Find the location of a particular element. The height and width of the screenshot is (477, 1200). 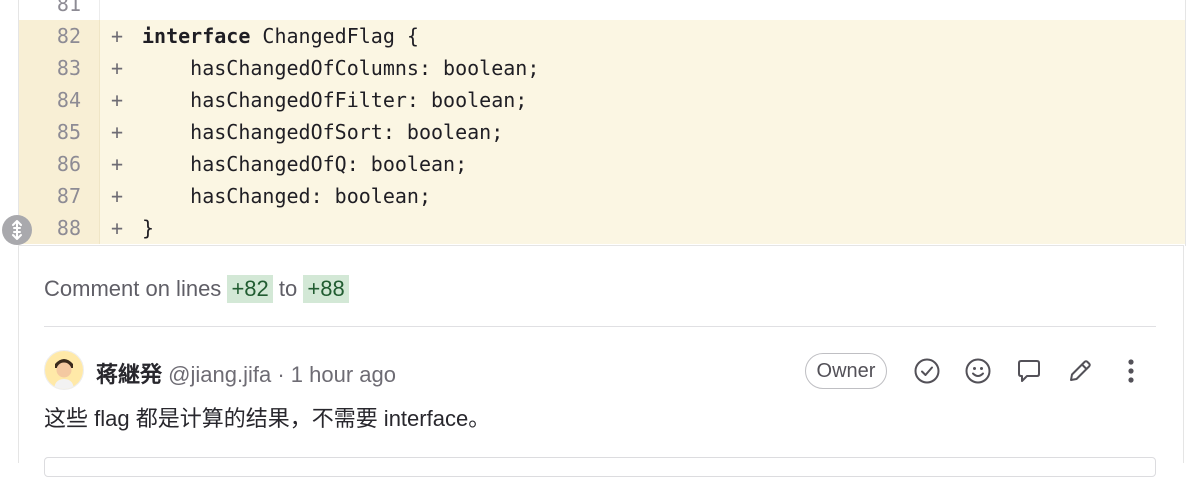

code-content: hasChangedOfQ: boolean; is located at coordinates (305, 164).